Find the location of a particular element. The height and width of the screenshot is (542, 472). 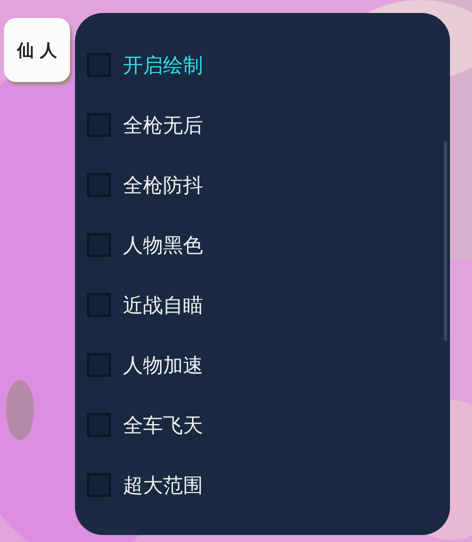

option-label: 超大范围 is located at coordinates (163, 485).